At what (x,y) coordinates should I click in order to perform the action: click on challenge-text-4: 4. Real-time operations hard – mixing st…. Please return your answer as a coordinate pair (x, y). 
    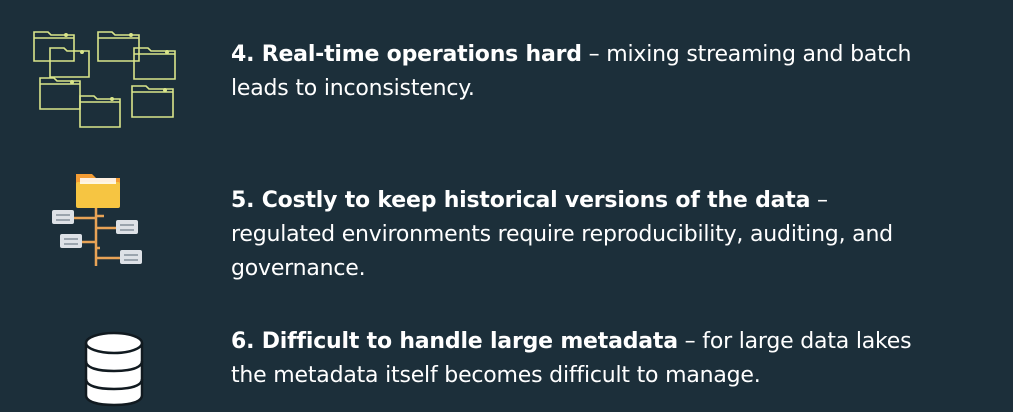
    Looking at the image, I should click on (581, 72).